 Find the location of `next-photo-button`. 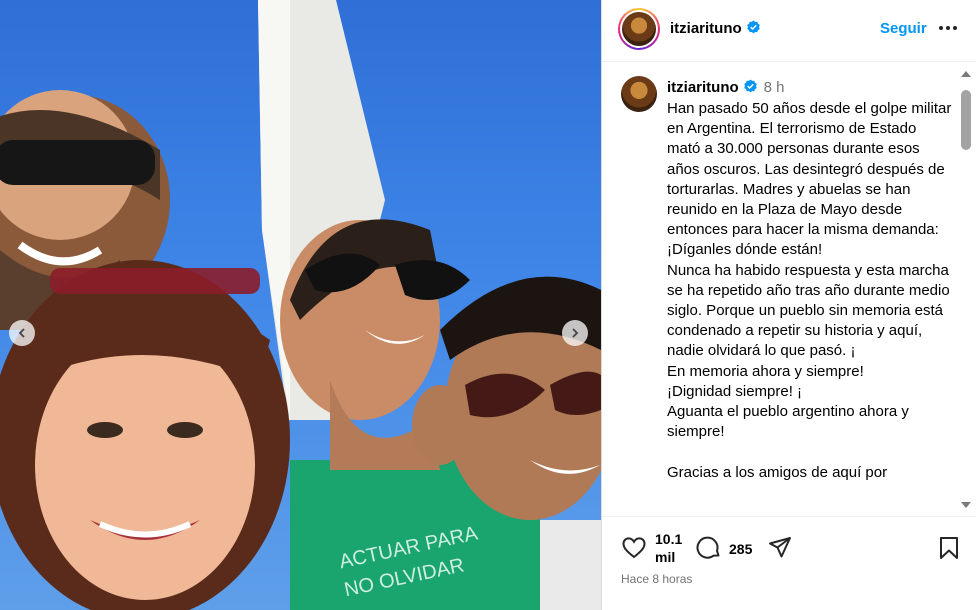

next-photo-button is located at coordinates (575, 333).